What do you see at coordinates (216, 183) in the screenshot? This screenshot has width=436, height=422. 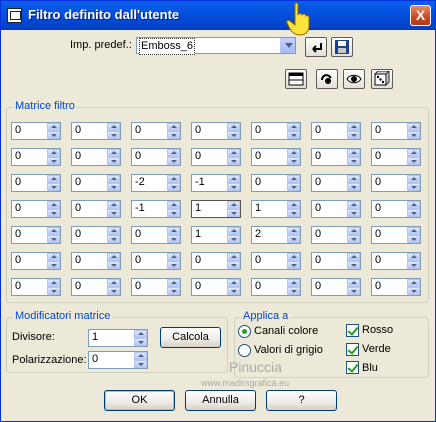 I see `matrix-cell-spinner: -1` at bounding box center [216, 183].